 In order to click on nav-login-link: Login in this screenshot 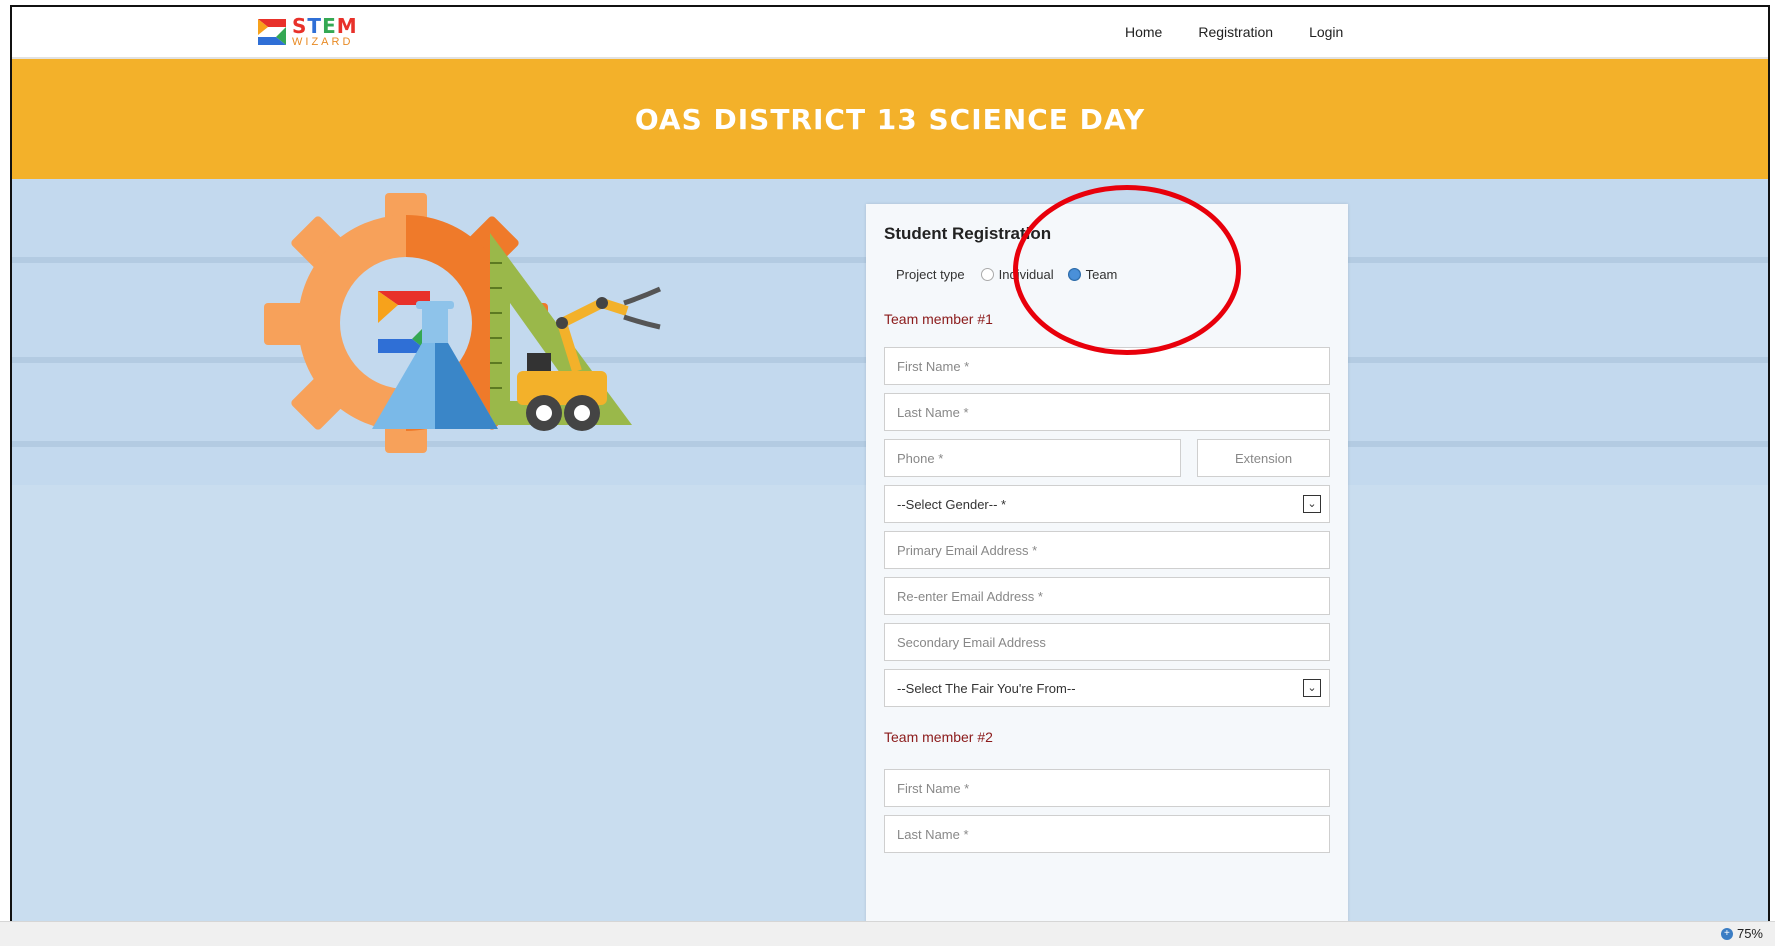, I will do `click(1326, 32)`.